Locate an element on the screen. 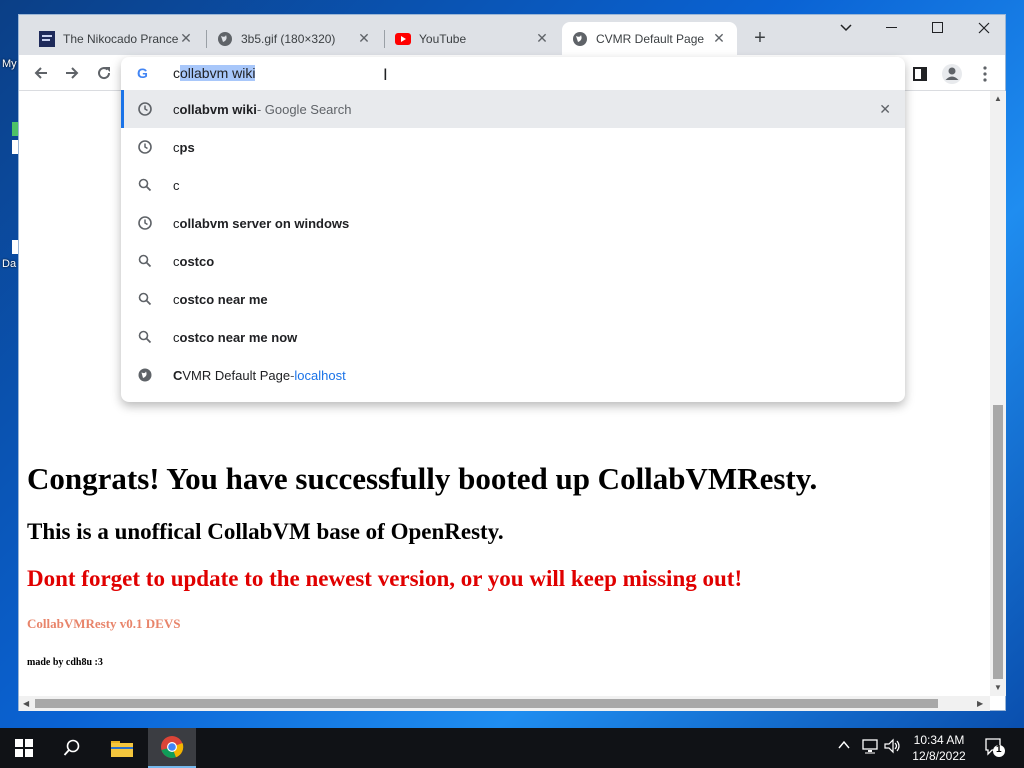  typed-text: c is located at coordinates (176, 73).